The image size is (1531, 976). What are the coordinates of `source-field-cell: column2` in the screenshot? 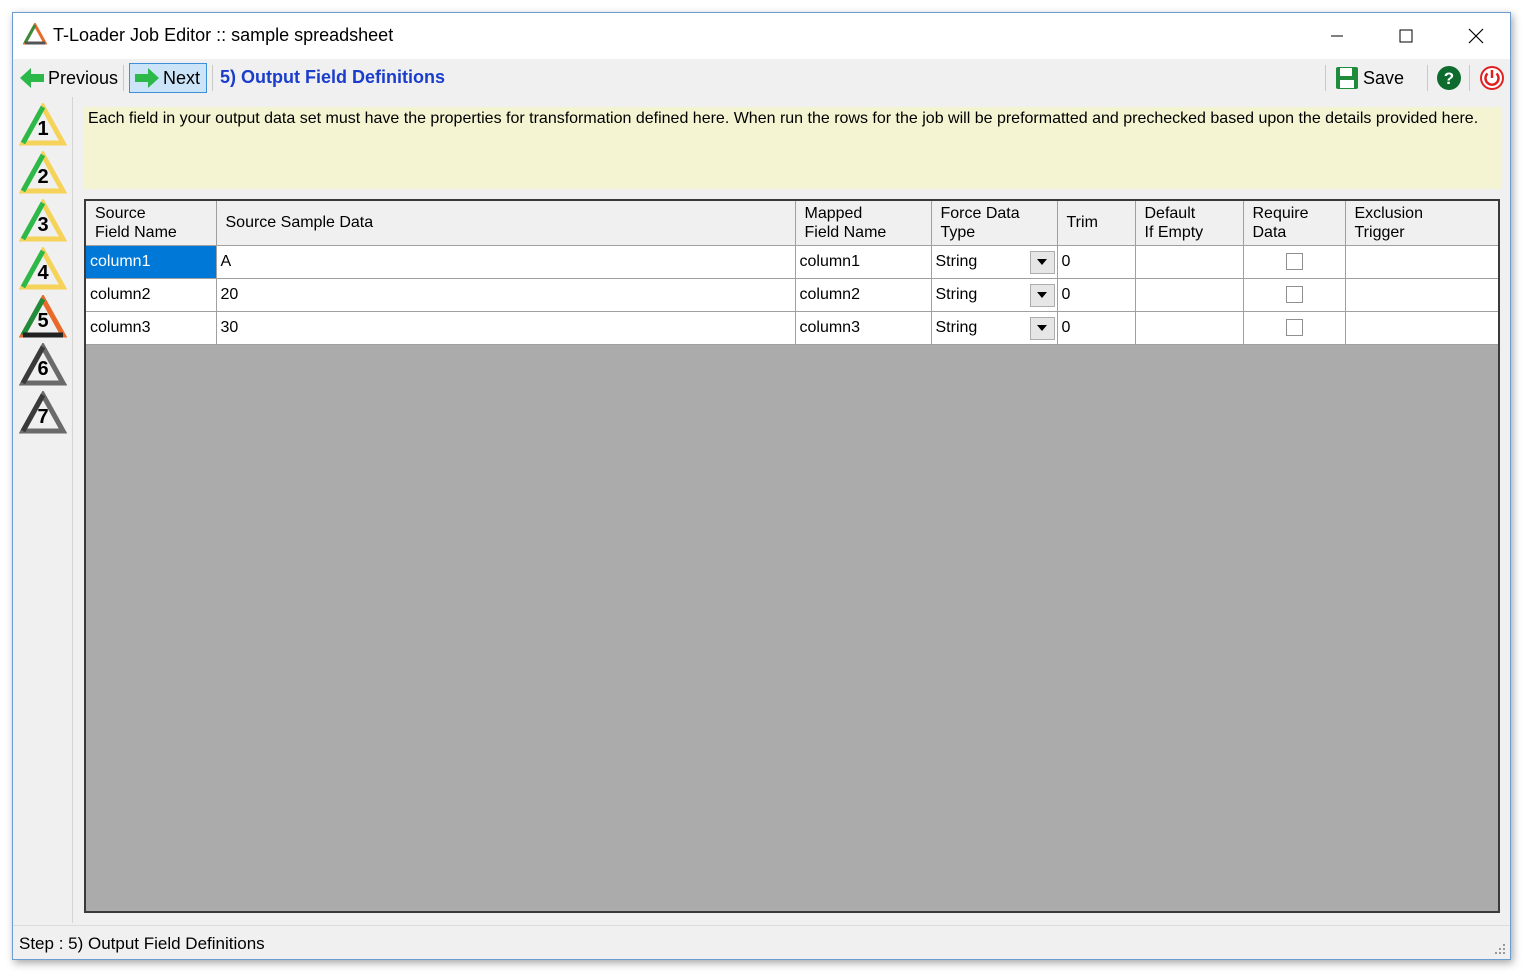 It's located at (151, 295).